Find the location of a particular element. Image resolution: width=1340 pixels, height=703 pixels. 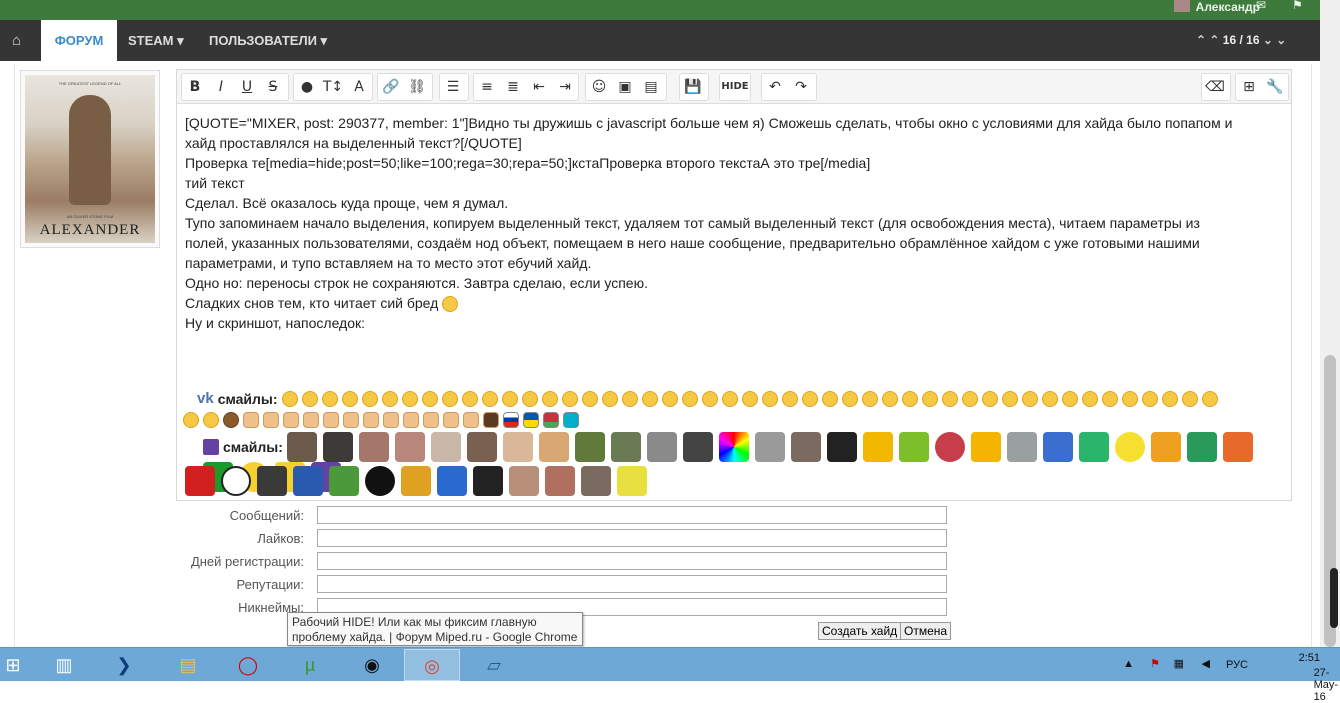

redo-icon: ↷ is located at coordinates (801, 87).